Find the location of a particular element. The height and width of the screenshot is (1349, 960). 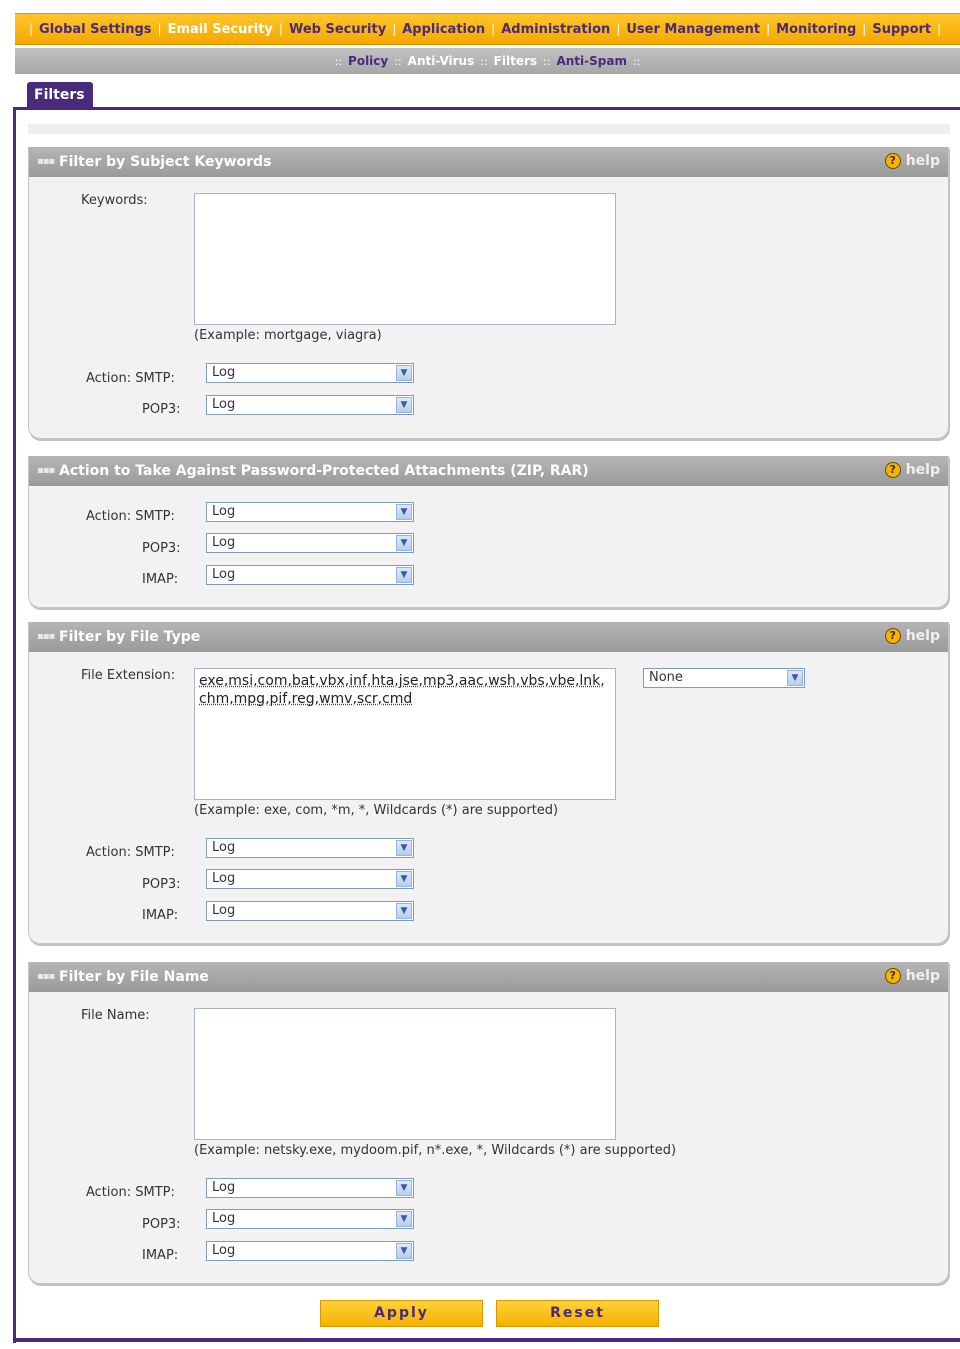

nav-application: Application is located at coordinates (443, 29).